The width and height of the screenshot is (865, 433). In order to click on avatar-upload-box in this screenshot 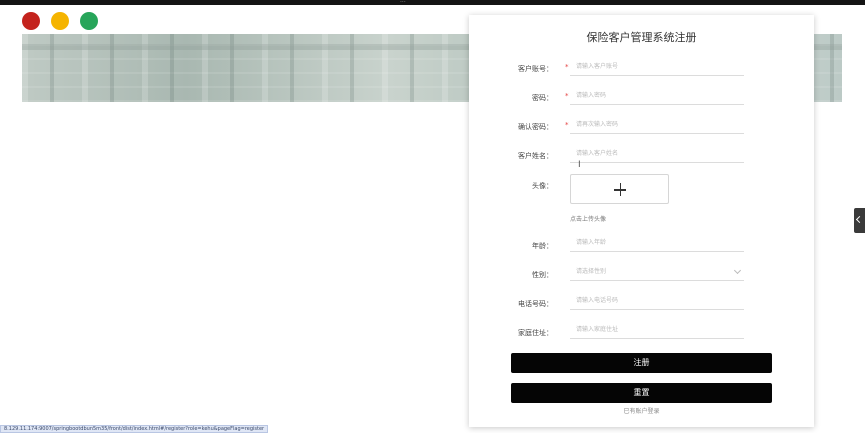, I will do `click(619, 189)`.